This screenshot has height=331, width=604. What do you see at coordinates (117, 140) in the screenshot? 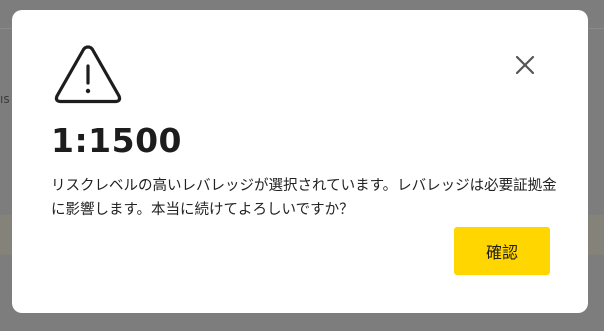
I see `leverage-value: 1:1500` at bounding box center [117, 140].